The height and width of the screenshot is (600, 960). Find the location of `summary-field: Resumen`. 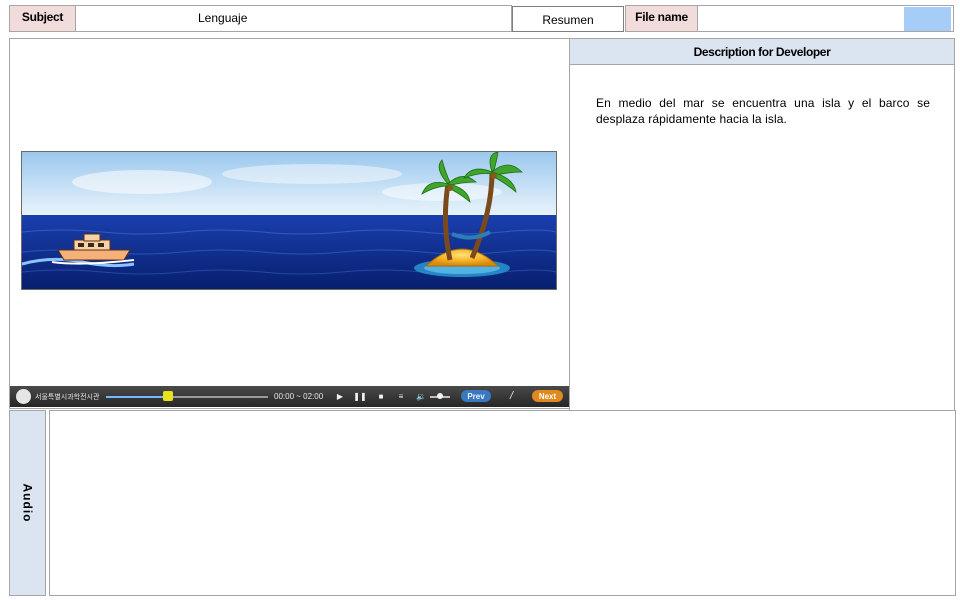

summary-field: Resumen is located at coordinates (568, 19).